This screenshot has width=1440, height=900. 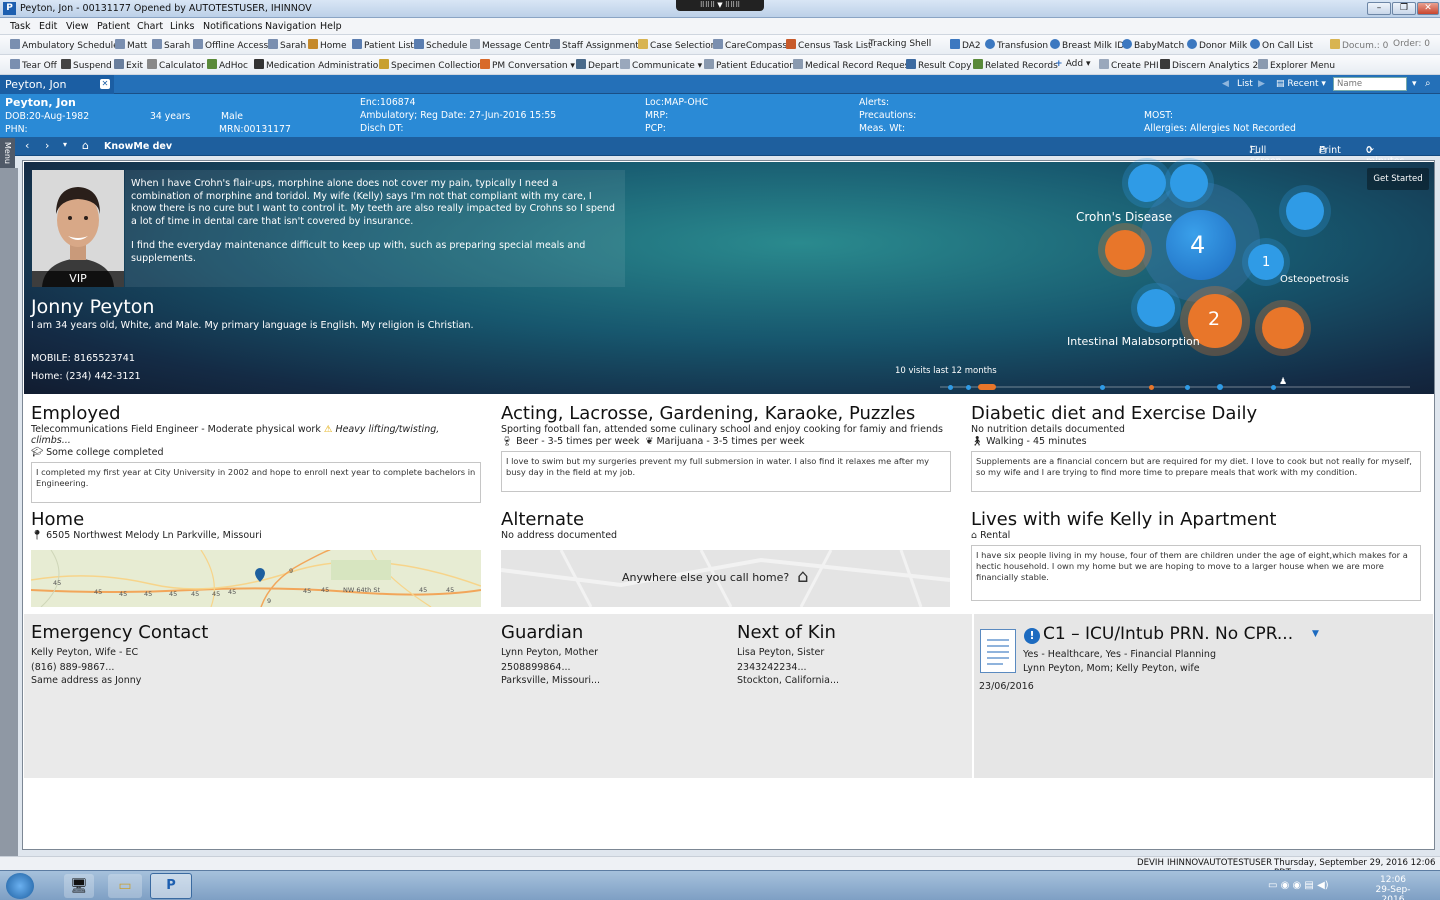 What do you see at coordinates (829, 45) in the screenshot?
I see `tb-census-task-list: Census Task List` at bounding box center [829, 45].